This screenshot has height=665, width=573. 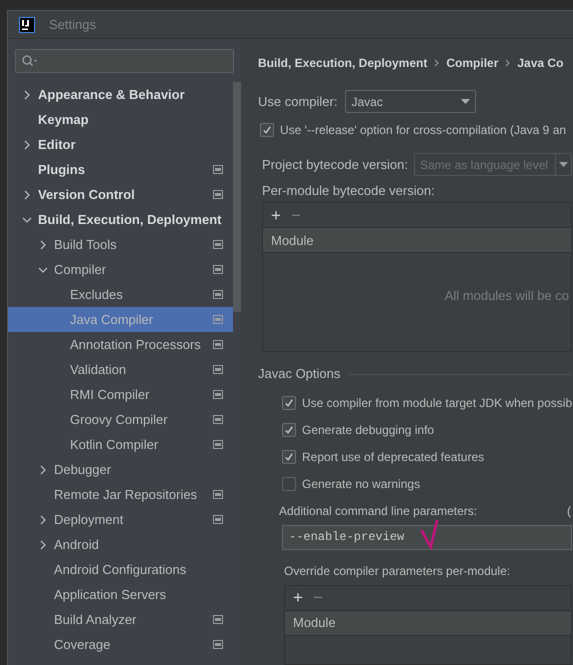 What do you see at coordinates (299, 374) in the screenshot?
I see `section-title: Javac Options` at bounding box center [299, 374].